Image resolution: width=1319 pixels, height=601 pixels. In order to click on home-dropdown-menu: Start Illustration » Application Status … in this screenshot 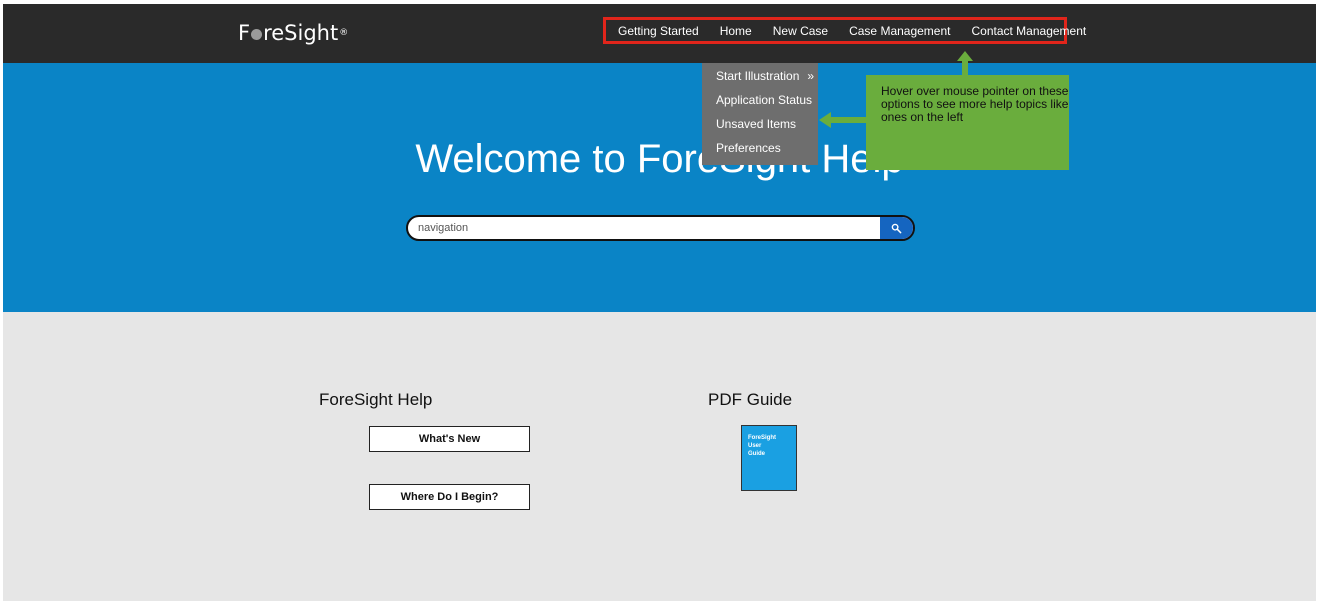, I will do `click(760, 114)`.